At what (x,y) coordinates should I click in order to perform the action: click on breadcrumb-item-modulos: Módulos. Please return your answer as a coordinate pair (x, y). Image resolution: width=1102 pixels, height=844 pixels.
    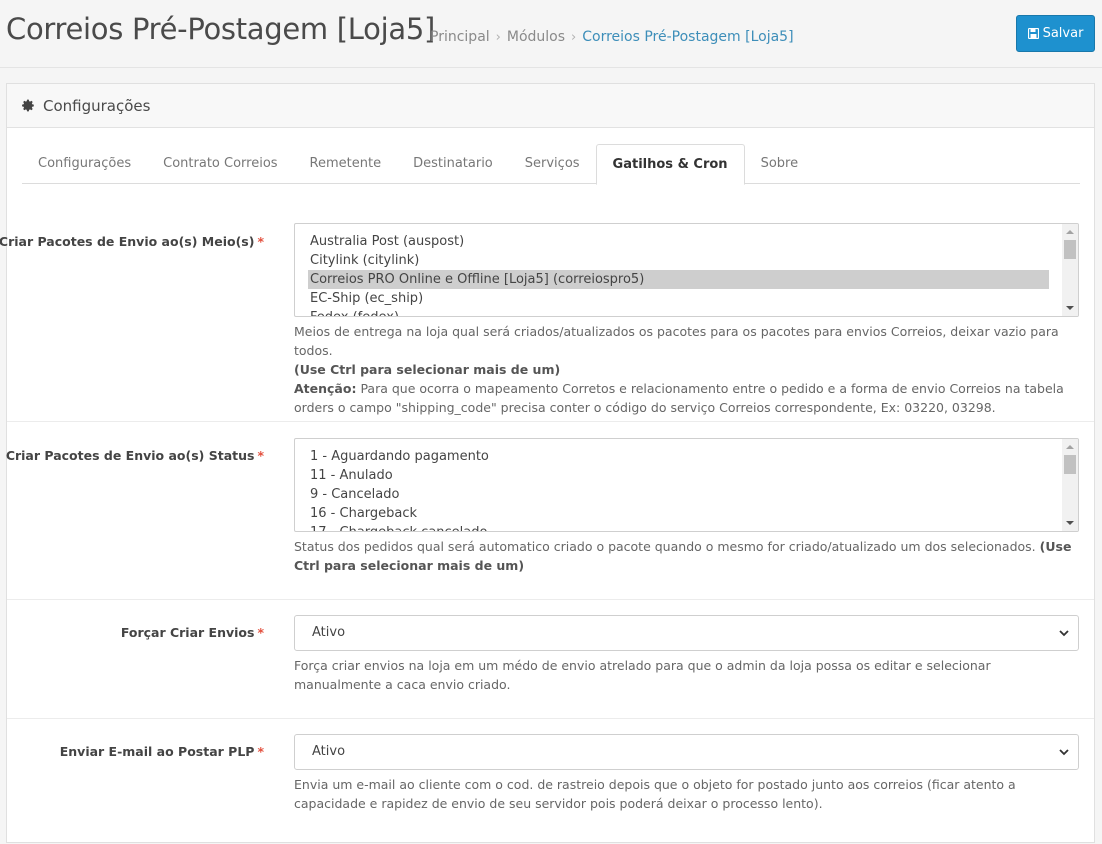
    Looking at the image, I should click on (536, 37).